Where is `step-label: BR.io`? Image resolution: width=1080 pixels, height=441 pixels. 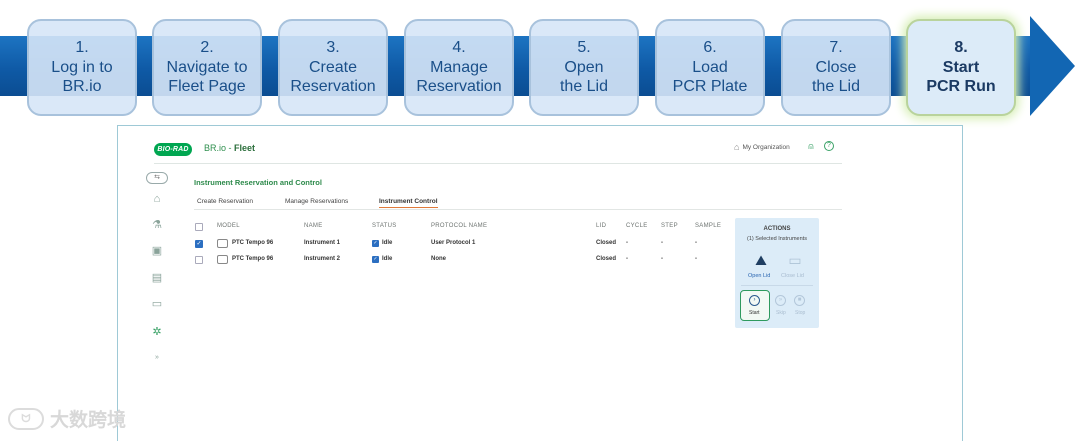
step-label: BR.io is located at coordinates (82, 87).